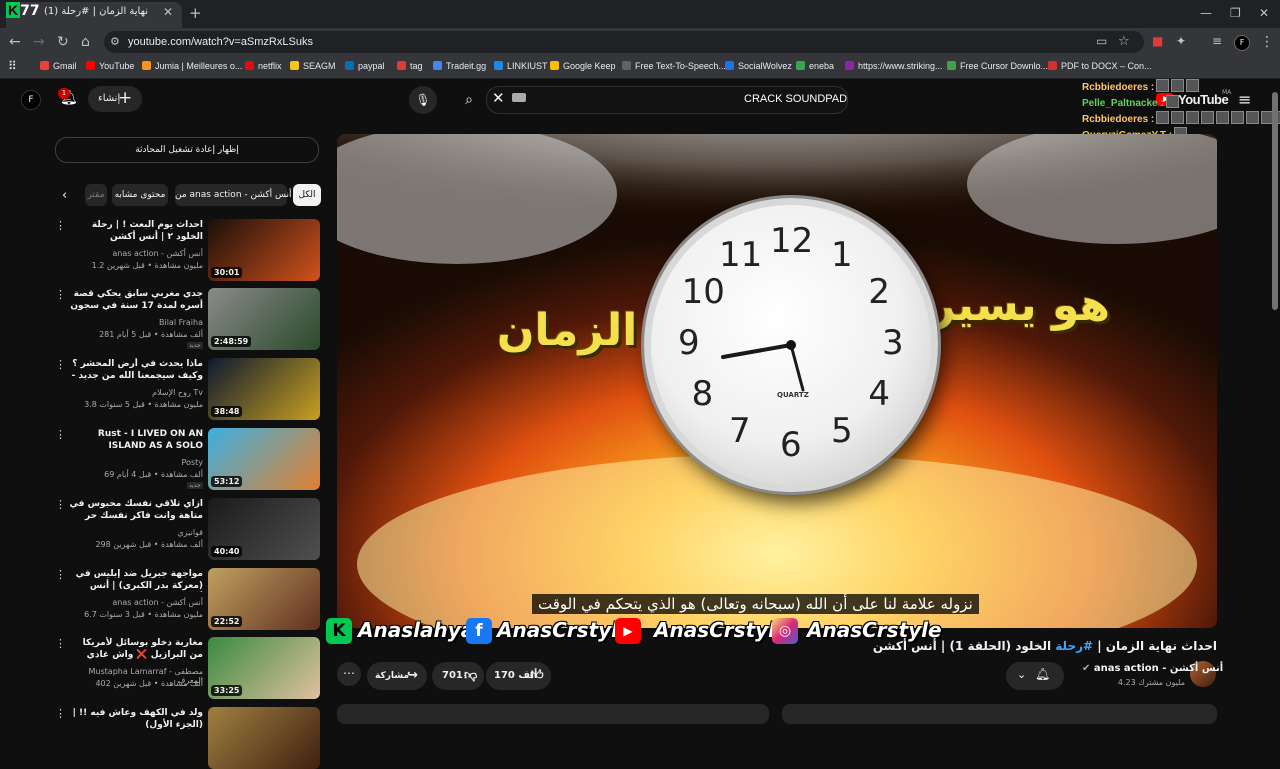 The width and height of the screenshot is (1280, 769). What do you see at coordinates (519, 97) in the screenshot?
I see `keyboard-icon` at bounding box center [519, 97].